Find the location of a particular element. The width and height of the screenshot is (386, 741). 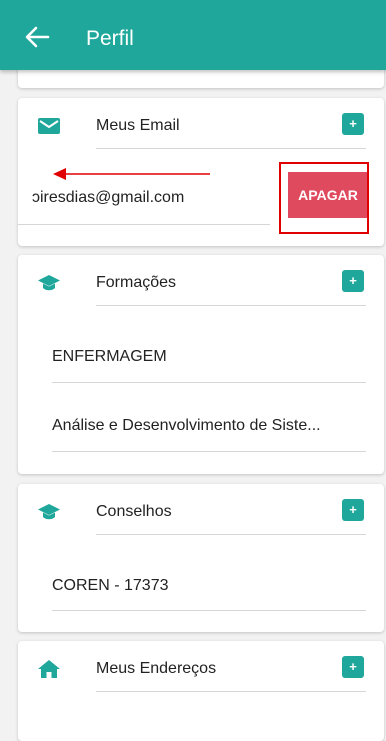

add-endereco-button: + is located at coordinates (353, 667).